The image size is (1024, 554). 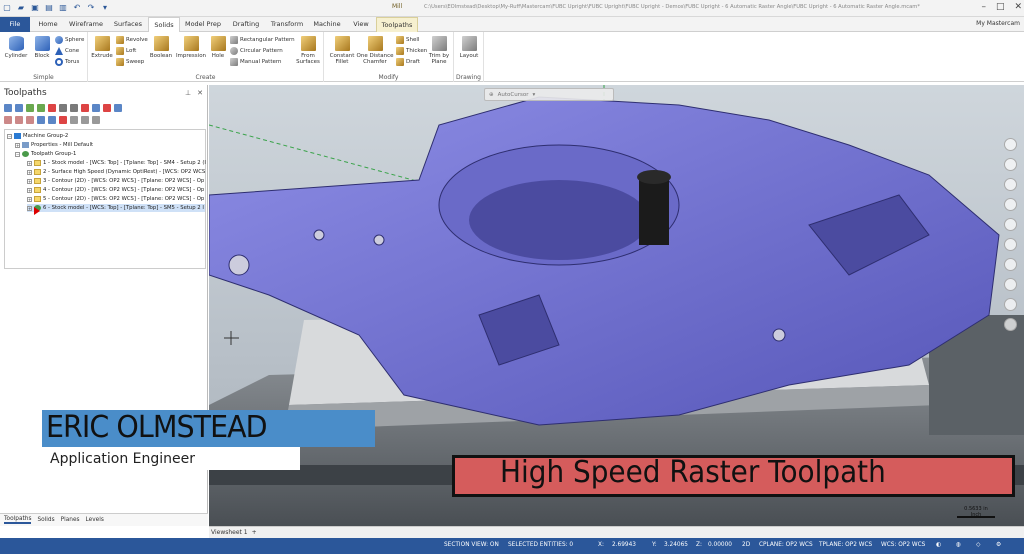 What do you see at coordinates (49, 7) in the screenshot?
I see `print-icon: ▤` at bounding box center [49, 7].